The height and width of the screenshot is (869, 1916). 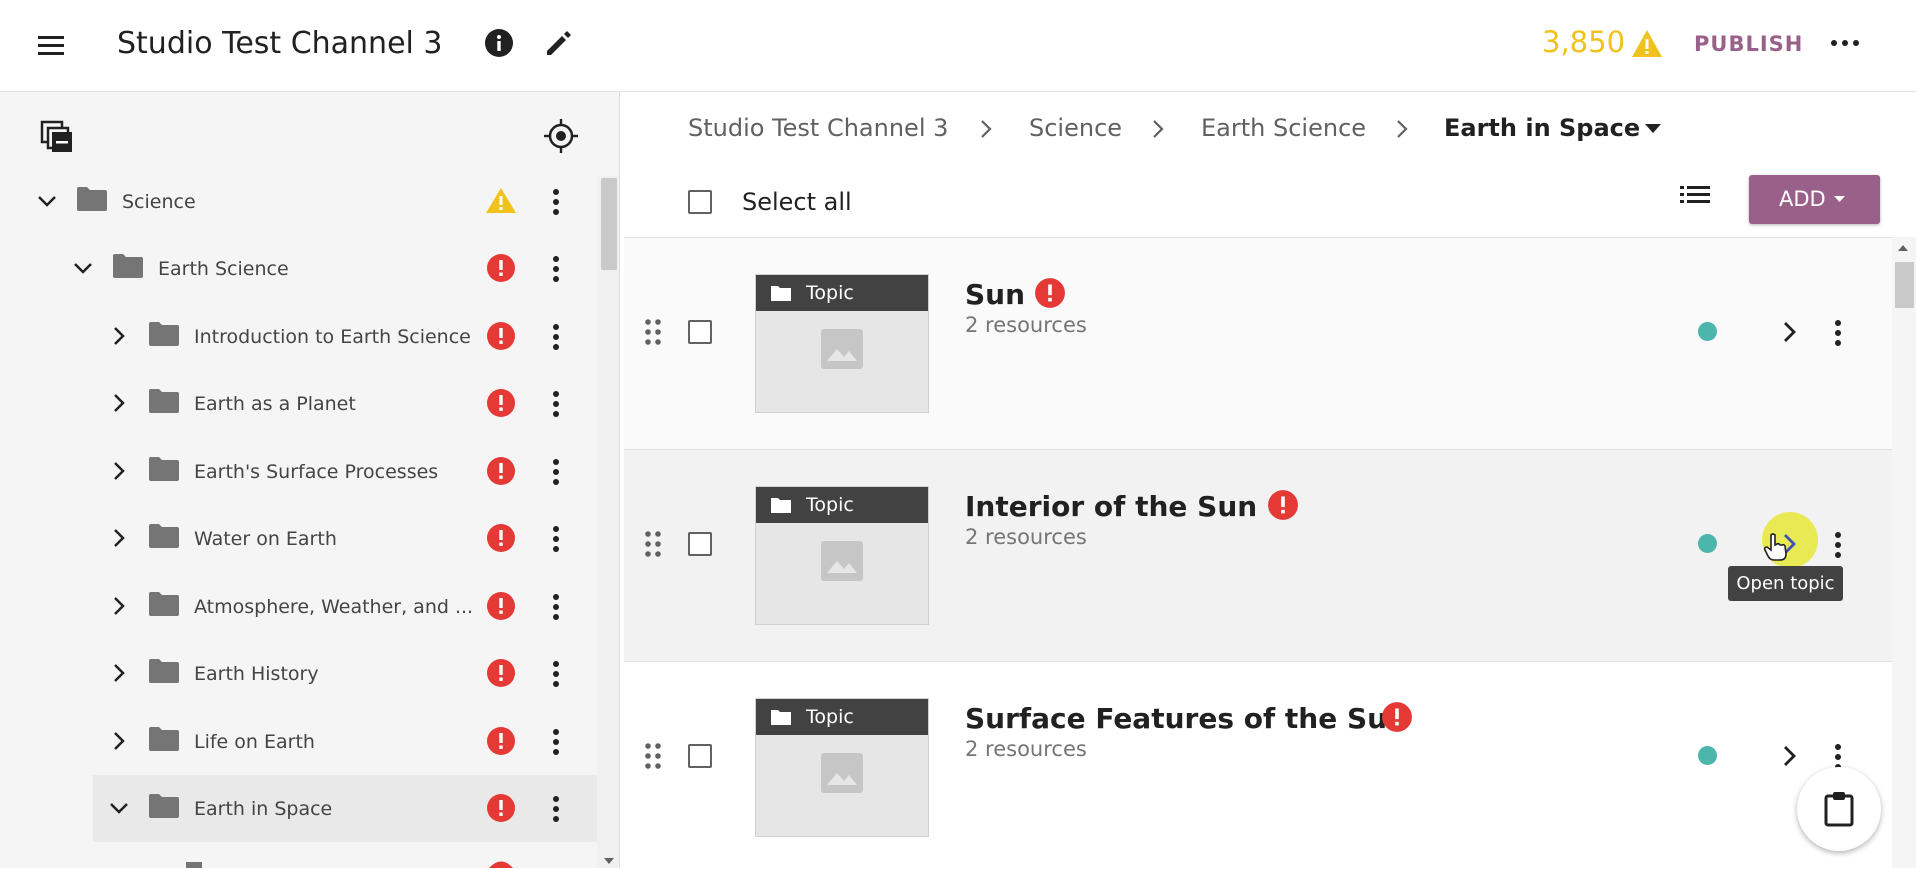 What do you see at coordinates (559, 43) in the screenshot?
I see `edit-icon` at bounding box center [559, 43].